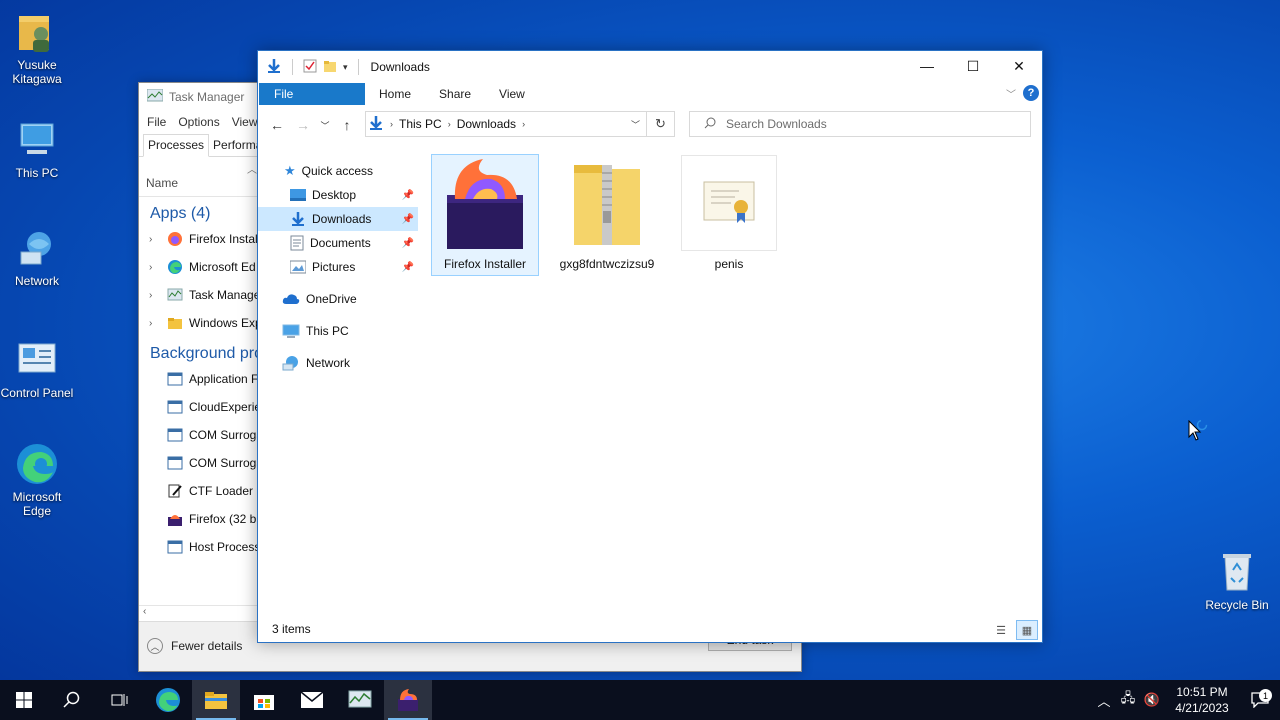 The image size is (1280, 720). I want to click on ribbon-tab-view: View, so click(512, 94).